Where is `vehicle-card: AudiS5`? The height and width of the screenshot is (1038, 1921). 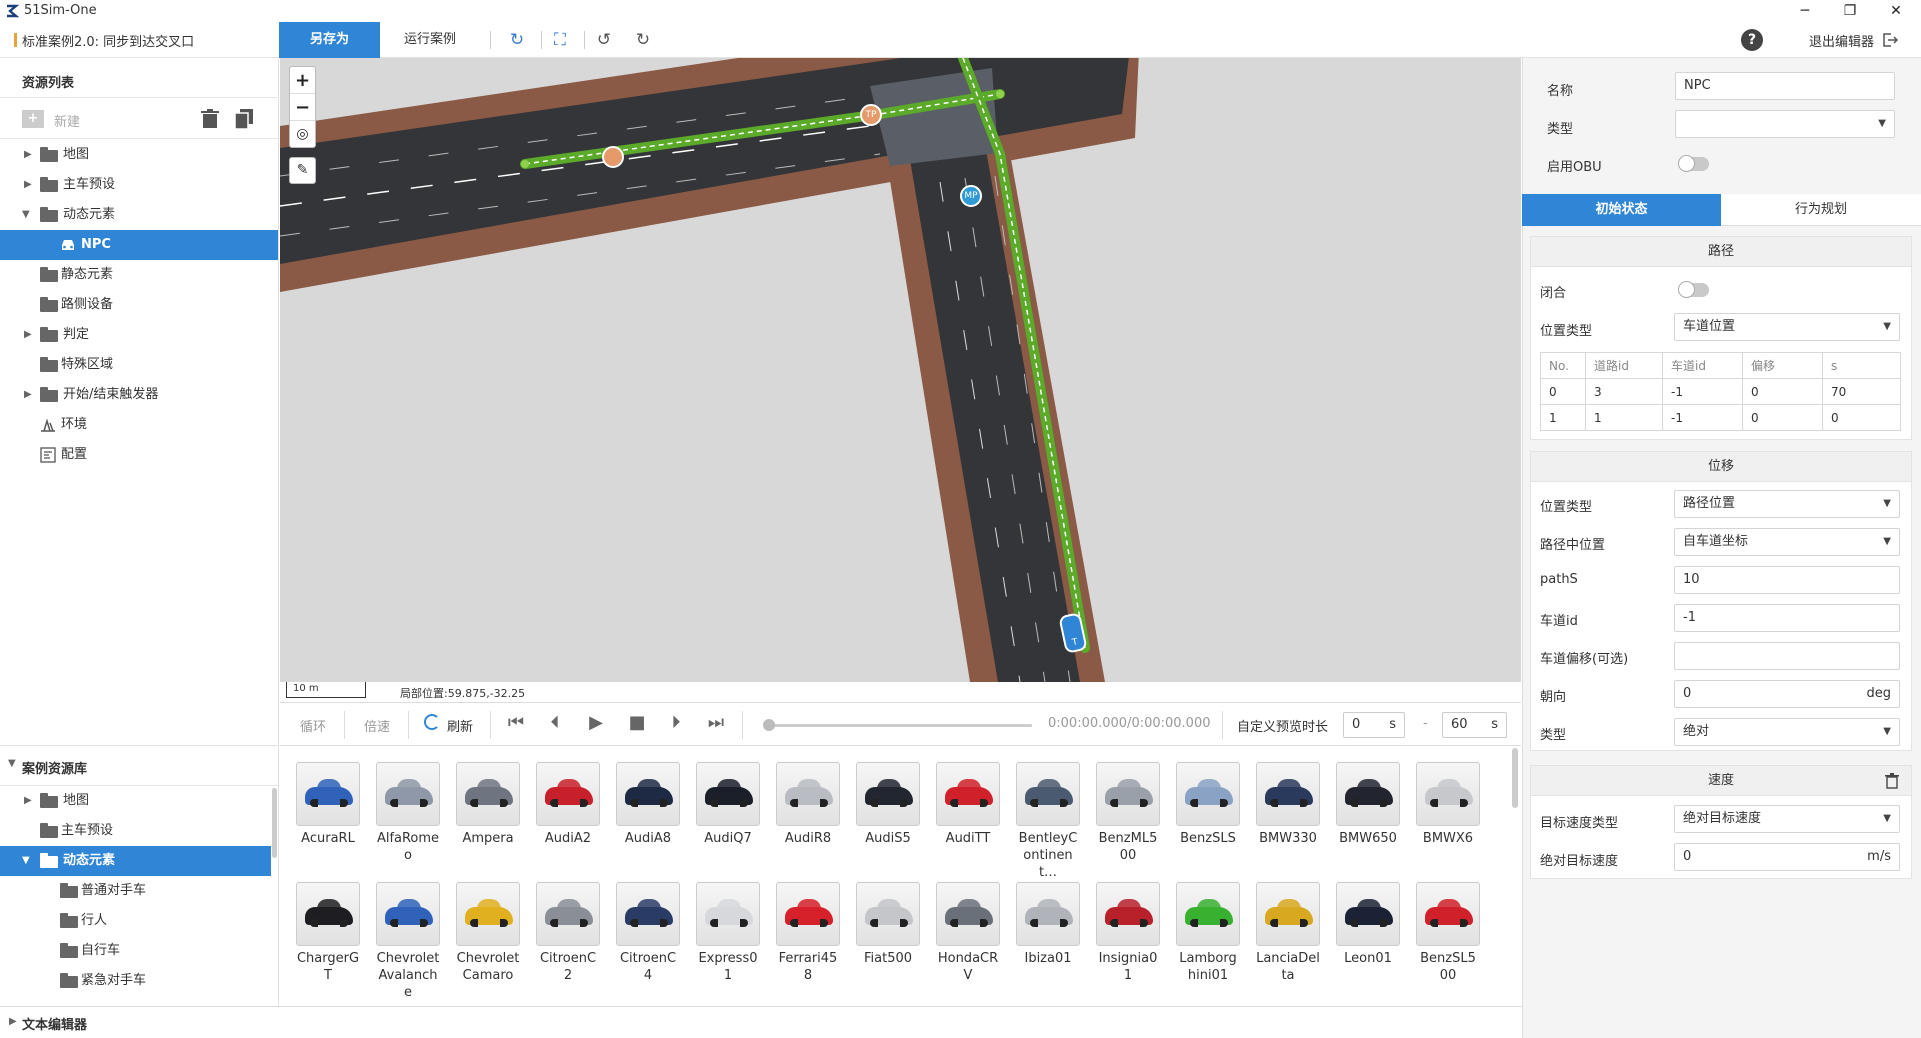 vehicle-card: AudiS5 is located at coordinates (888, 804).